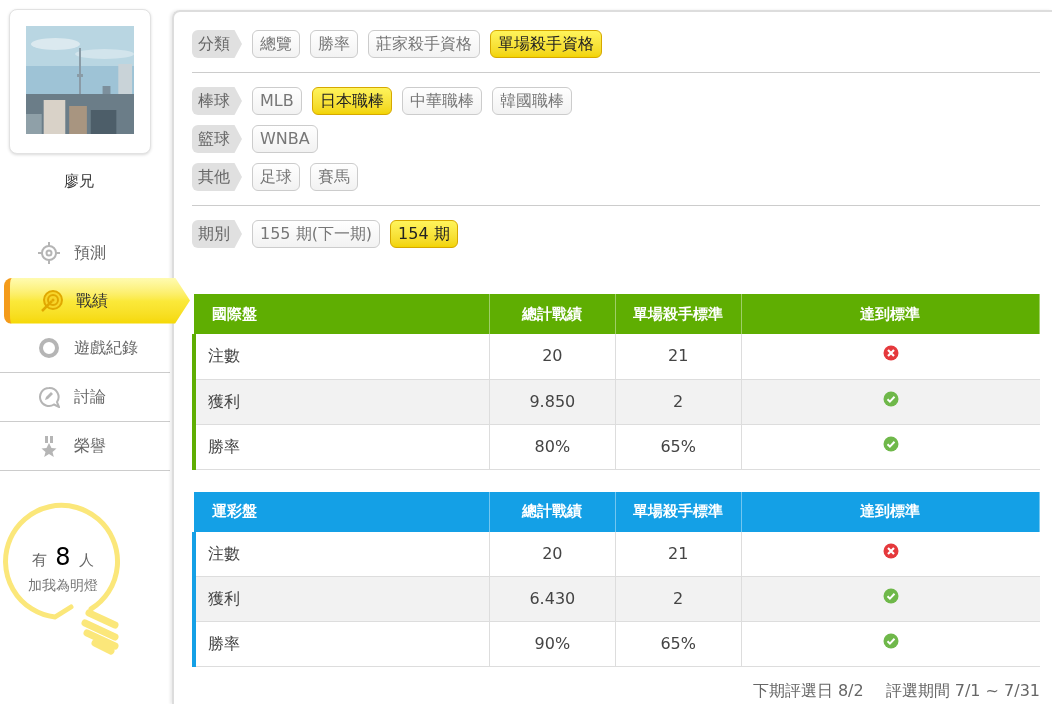 This screenshot has width=1052, height=704. Describe the element at coordinates (962, 691) in the screenshot. I see `footer-note: 評選期間 7/1 ~ 7/31` at that location.